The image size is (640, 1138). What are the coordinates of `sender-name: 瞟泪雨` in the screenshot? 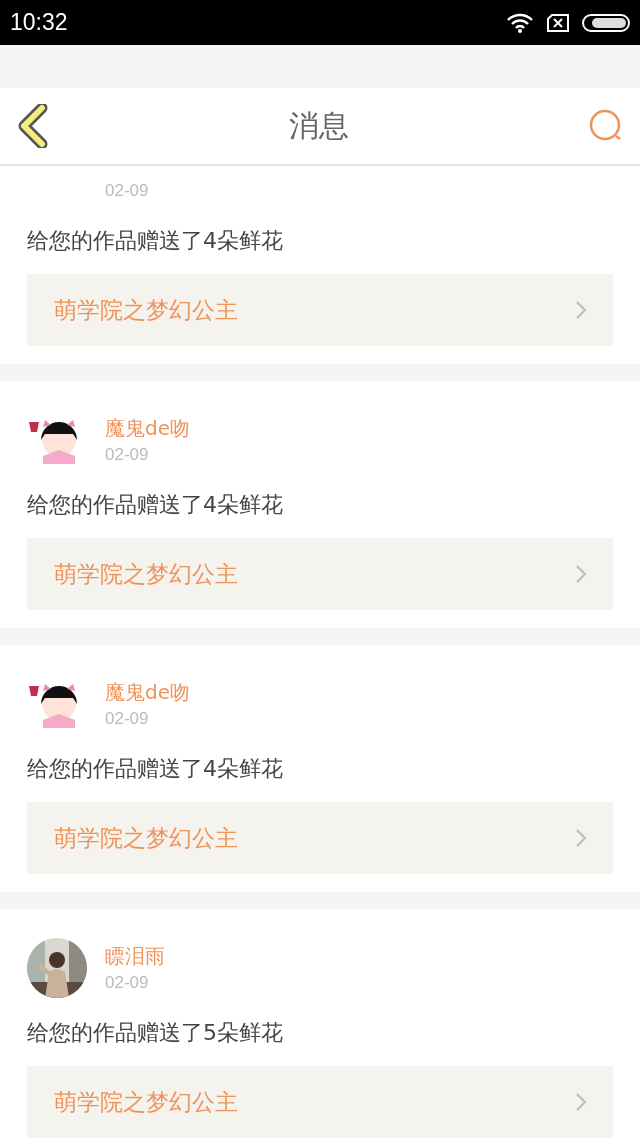 It's located at (135, 956).